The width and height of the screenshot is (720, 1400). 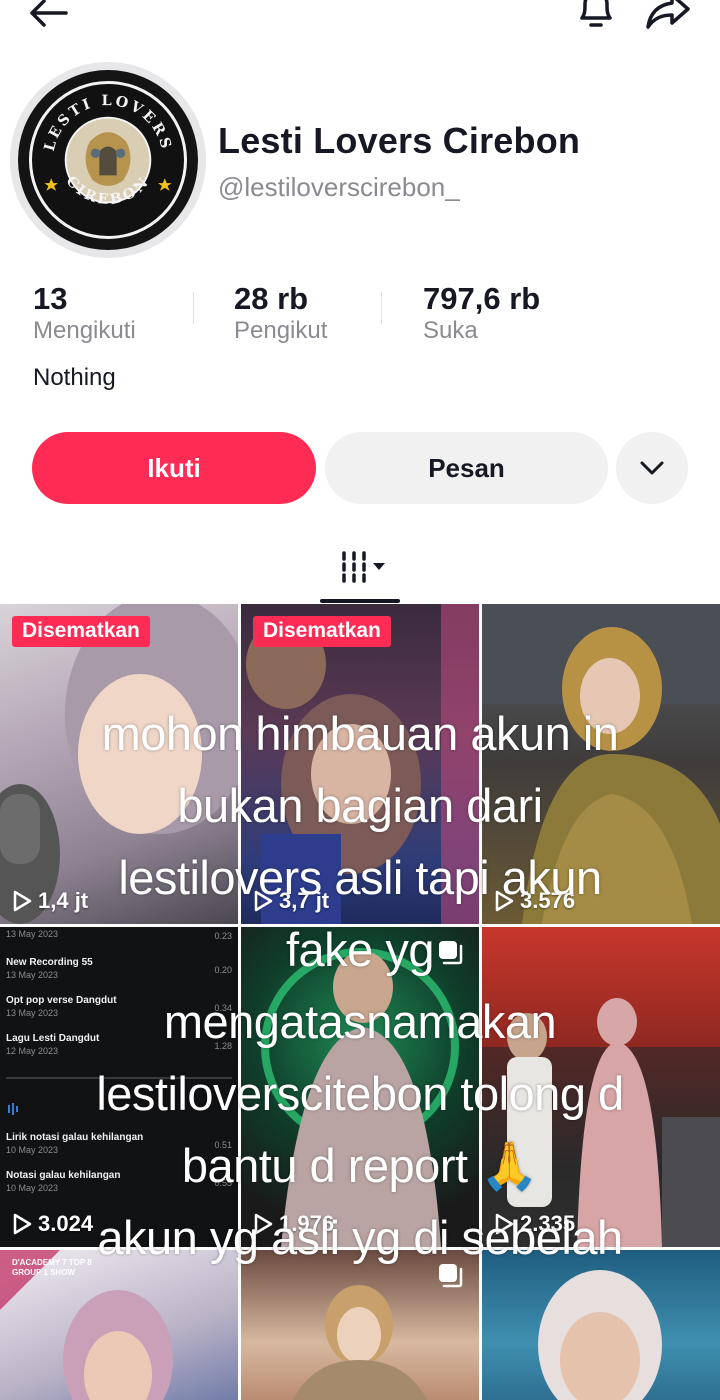 What do you see at coordinates (360, 601) in the screenshot?
I see `active-tab-indicator` at bounding box center [360, 601].